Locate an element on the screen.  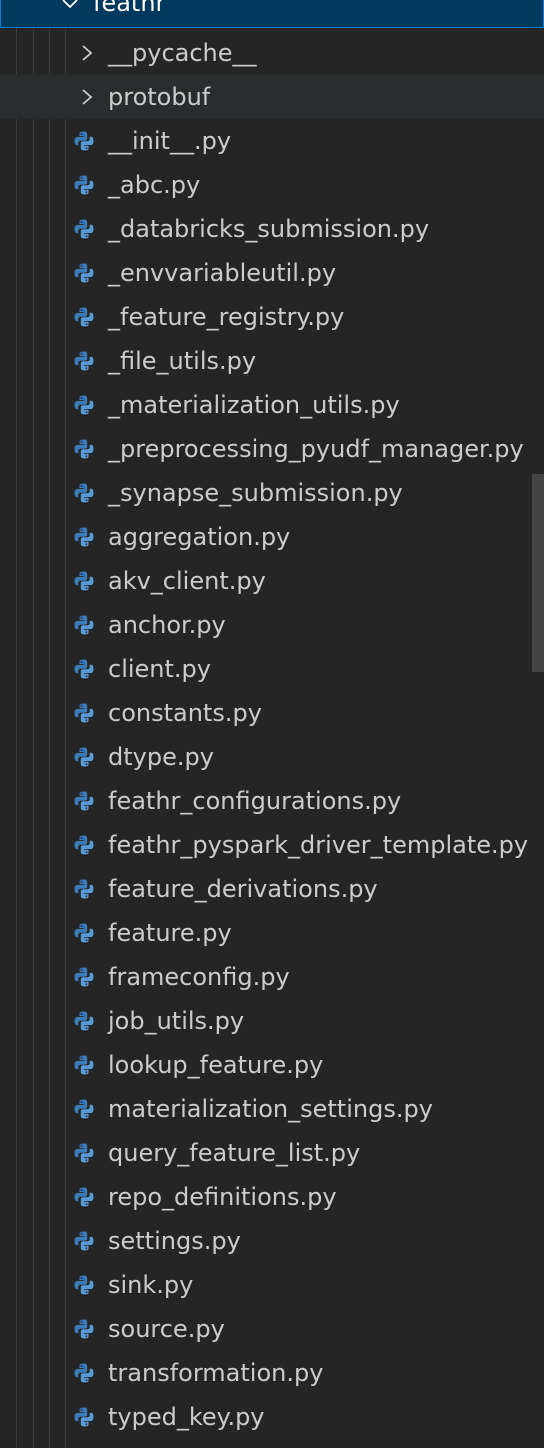
file-row-databricks-submission-py: _databricks_submission.py is located at coordinates (272, 229).